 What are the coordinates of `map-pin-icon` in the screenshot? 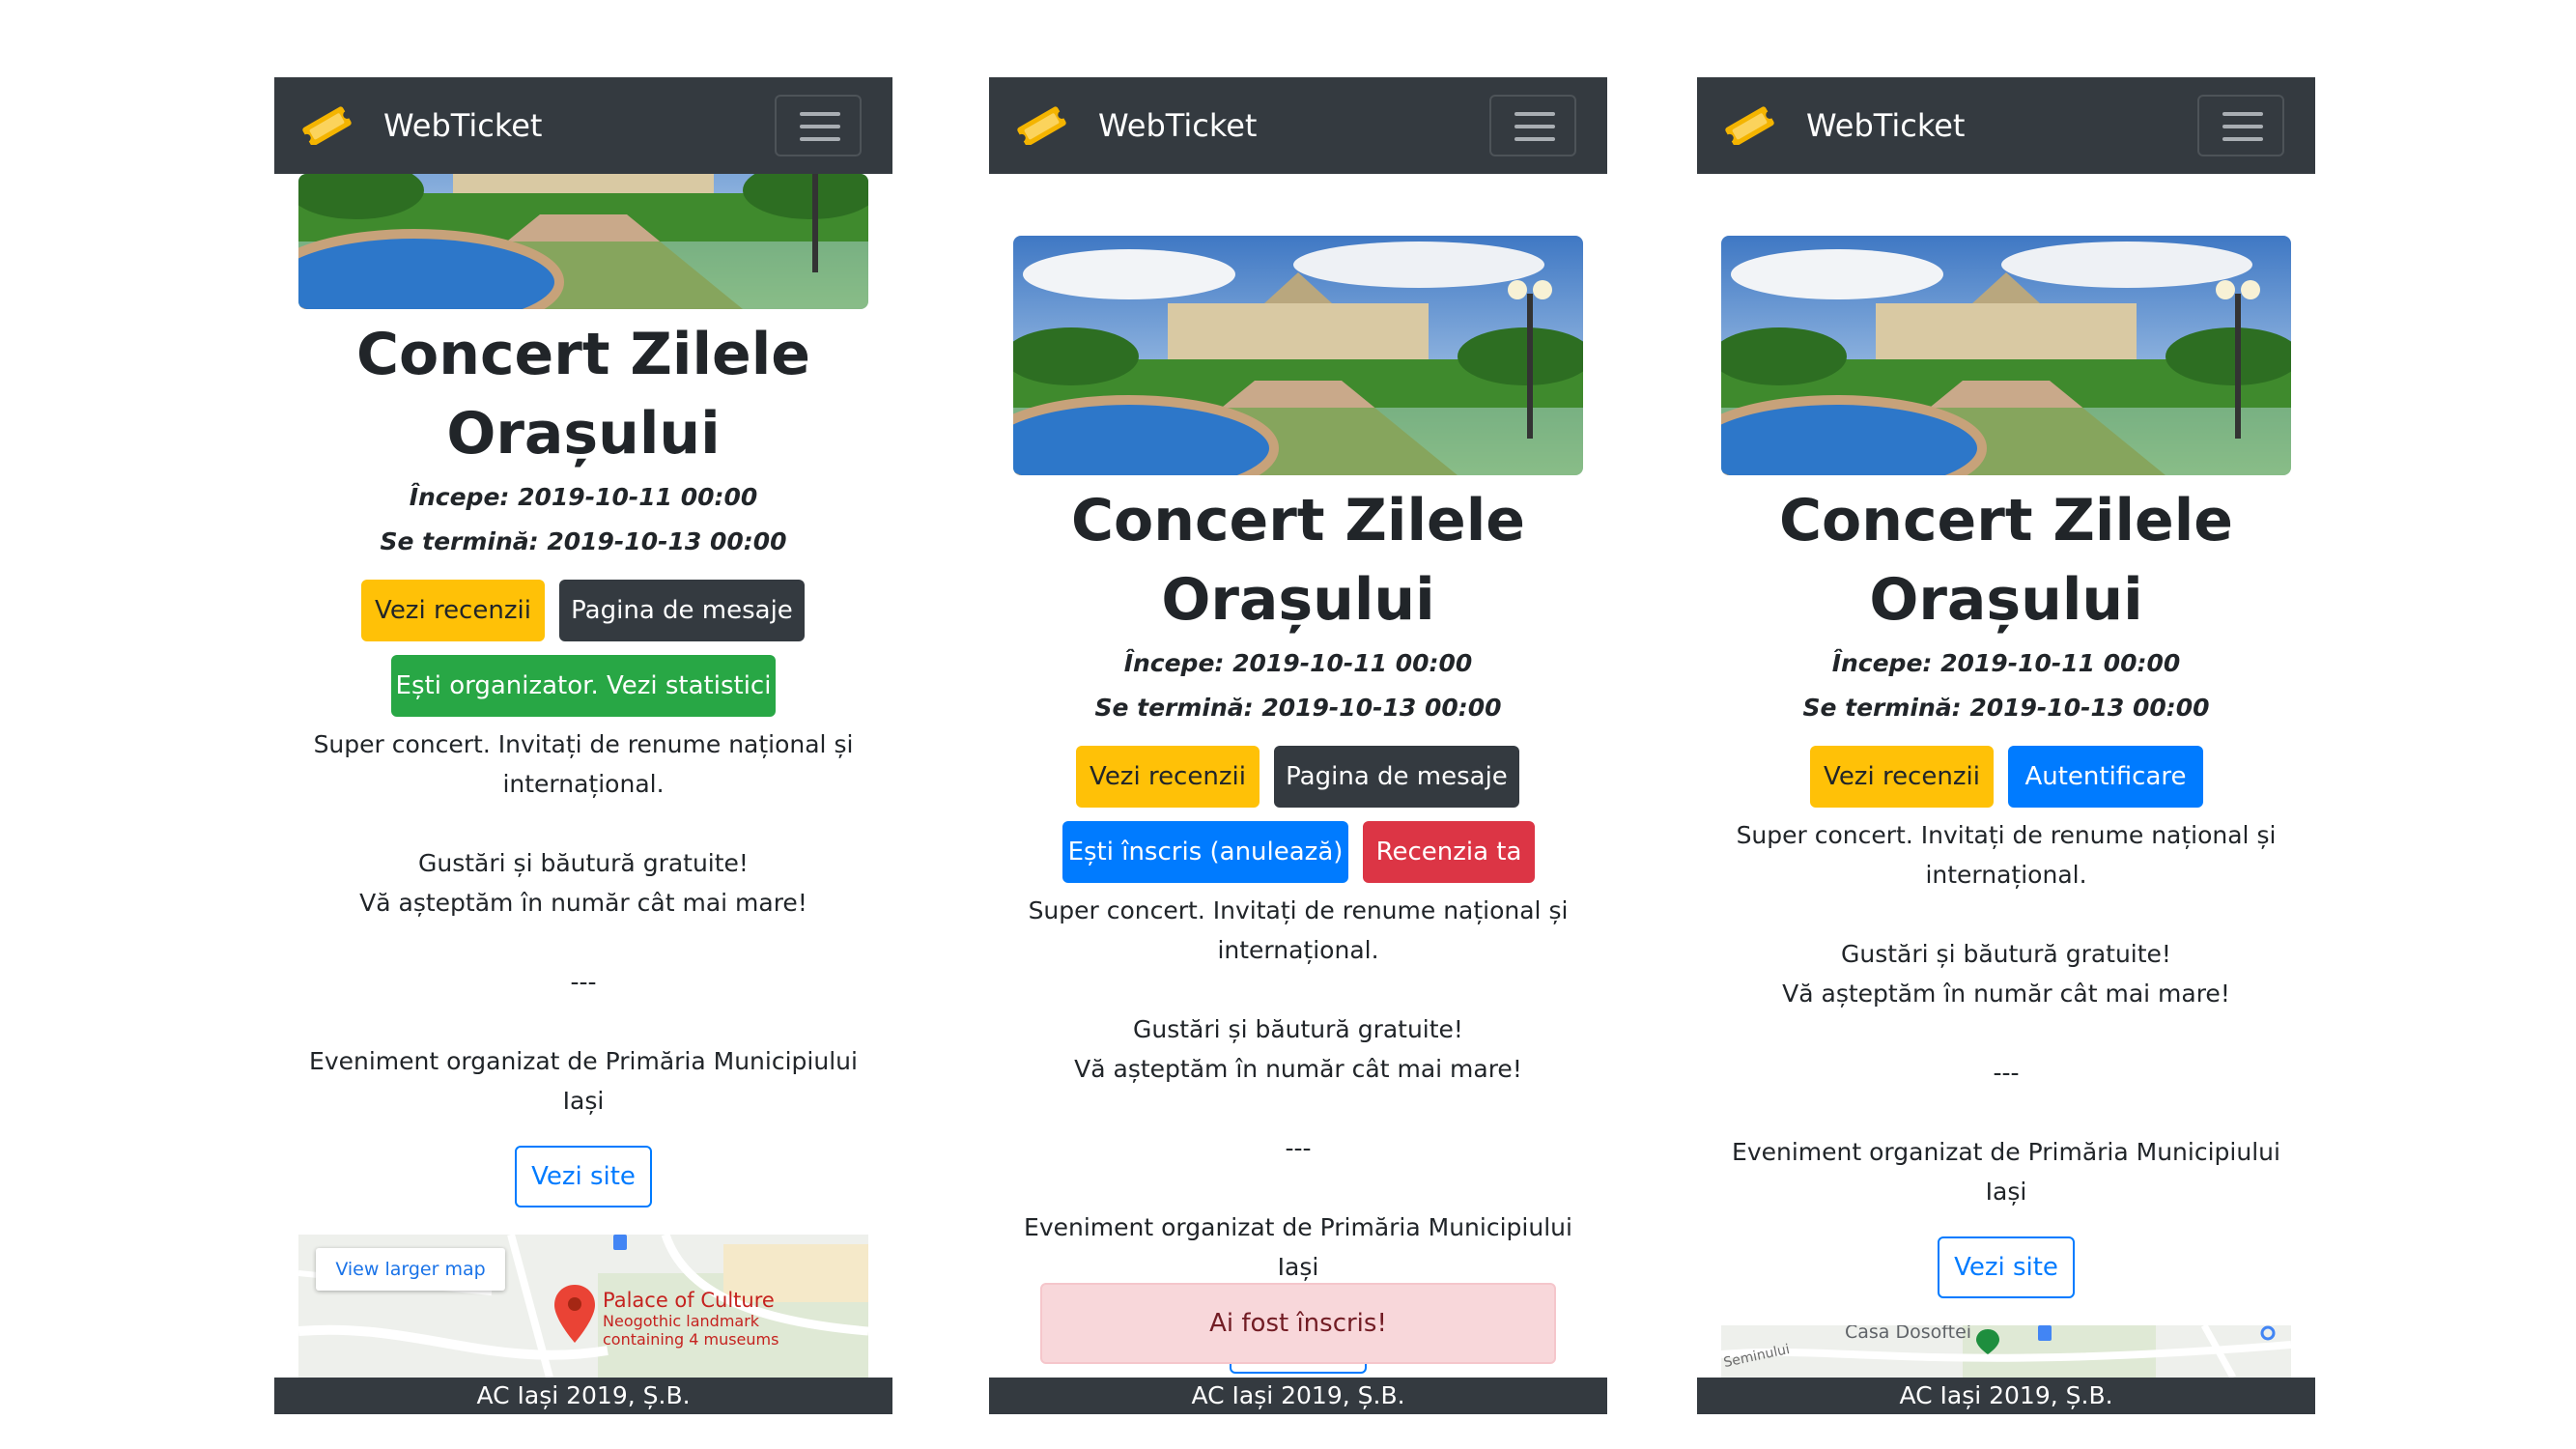 It's located at (574, 1314).